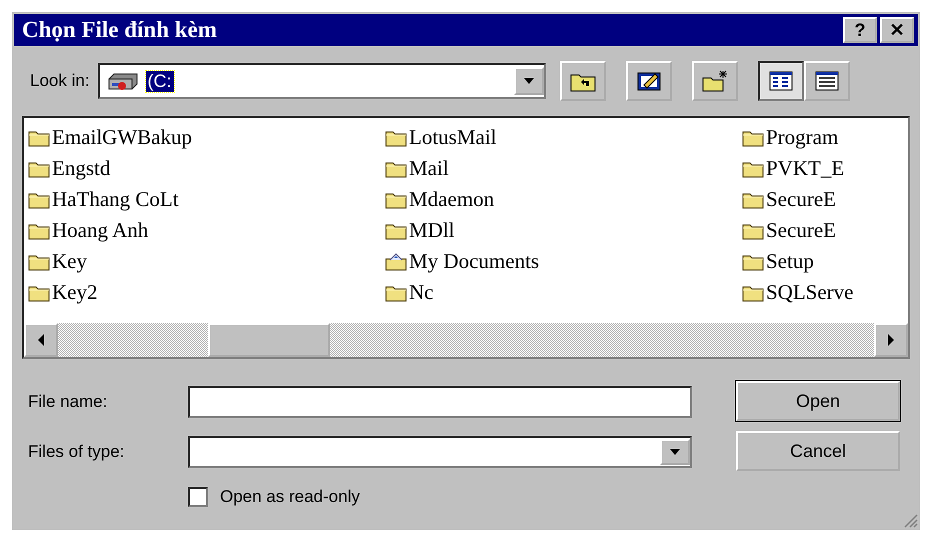 Image resolution: width=927 pixels, height=536 pixels. What do you see at coordinates (206, 137) in the screenshot?
I see `folder-item: EmailGWBakup` at bounding box center [206, 137].